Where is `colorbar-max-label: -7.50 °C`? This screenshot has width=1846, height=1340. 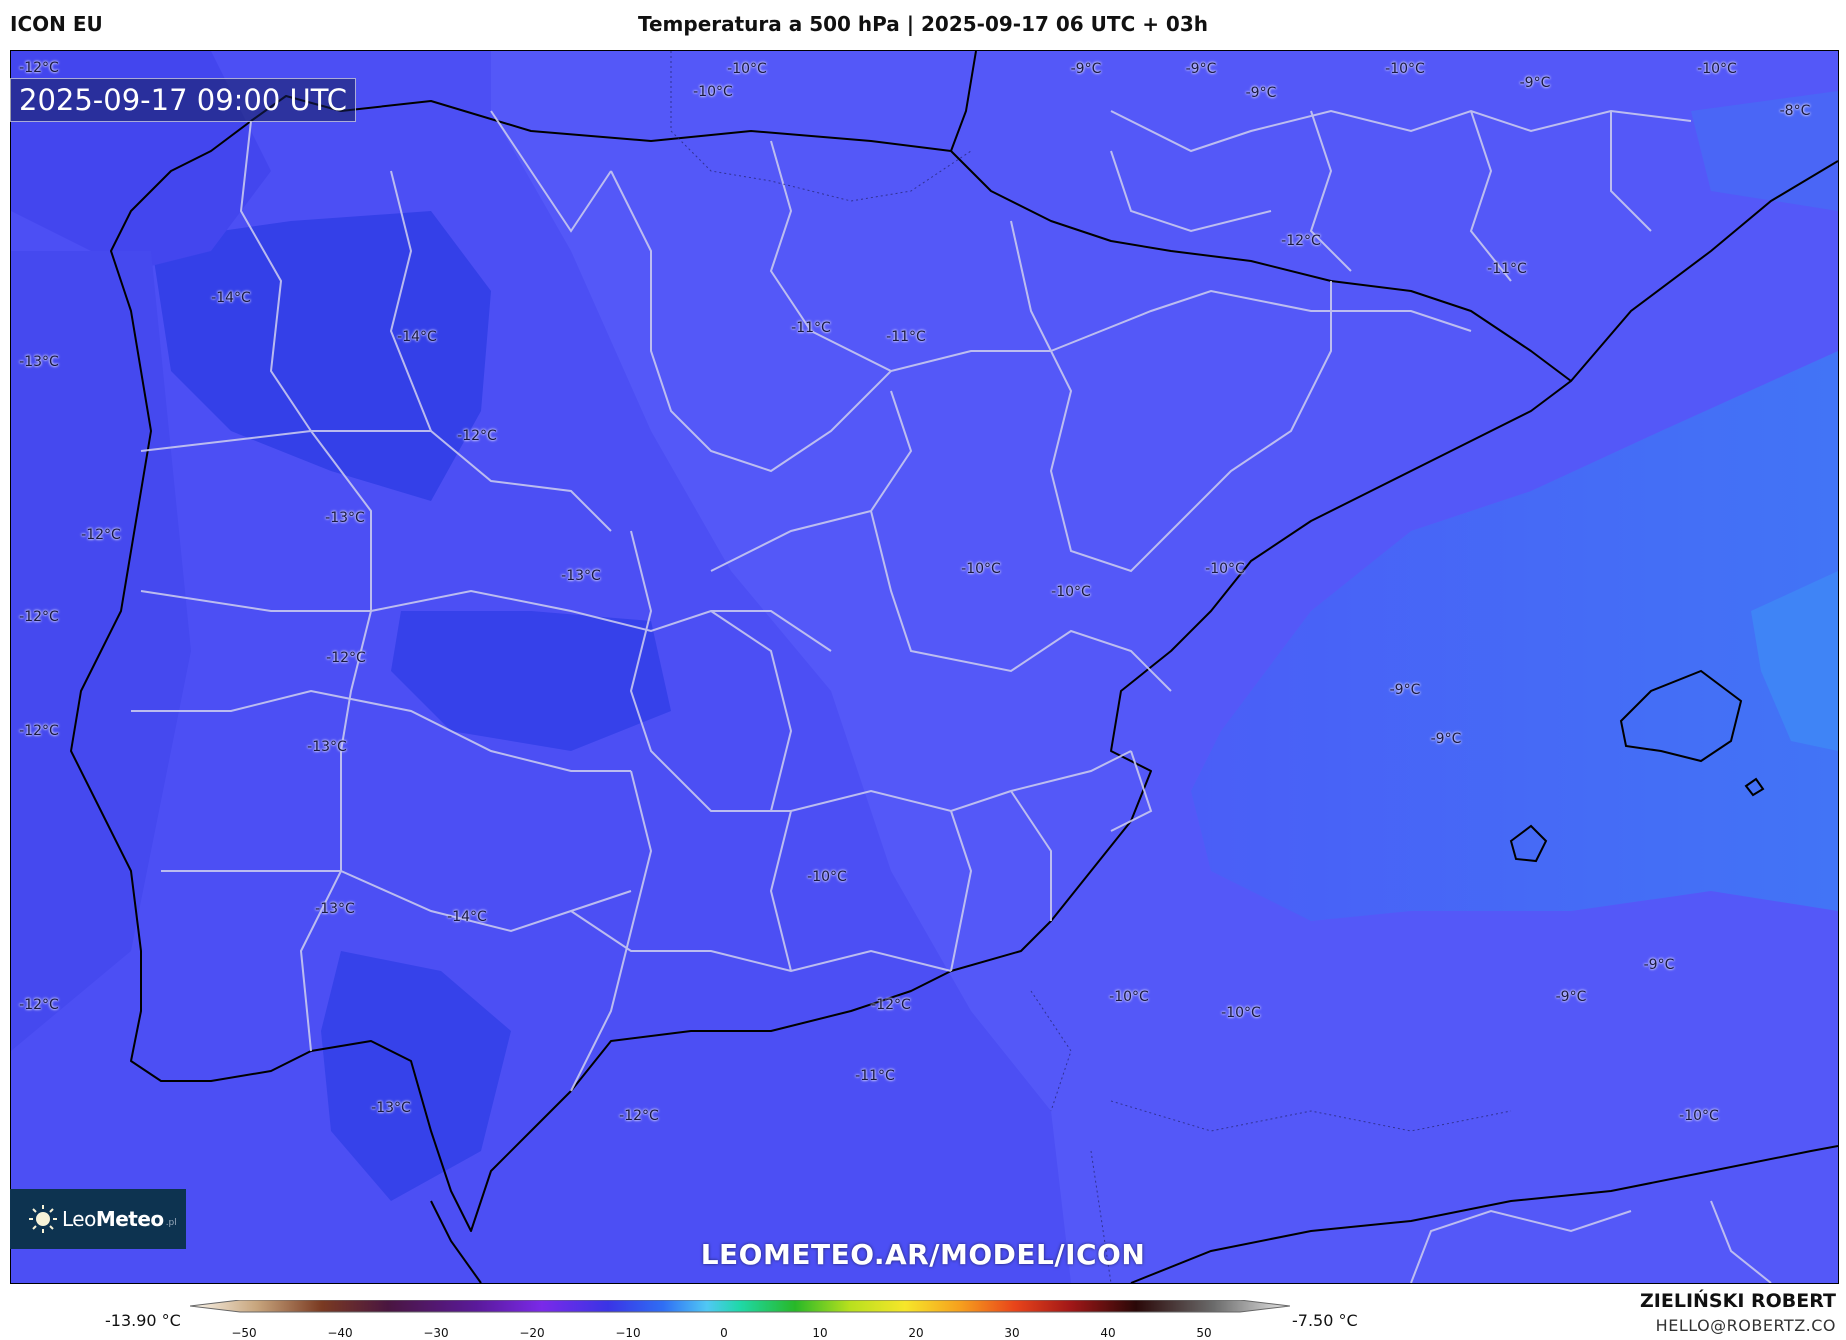
colorbar-max-label: -7.50 °C is located at coordinates (1325, 1320).